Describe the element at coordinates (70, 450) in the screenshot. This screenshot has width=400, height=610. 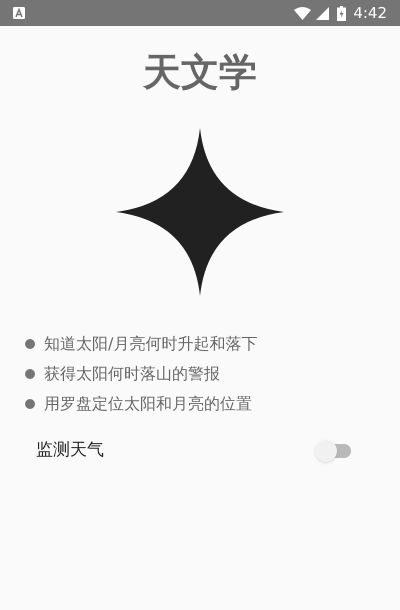
I see `setting-label: 监测天气` at that location.